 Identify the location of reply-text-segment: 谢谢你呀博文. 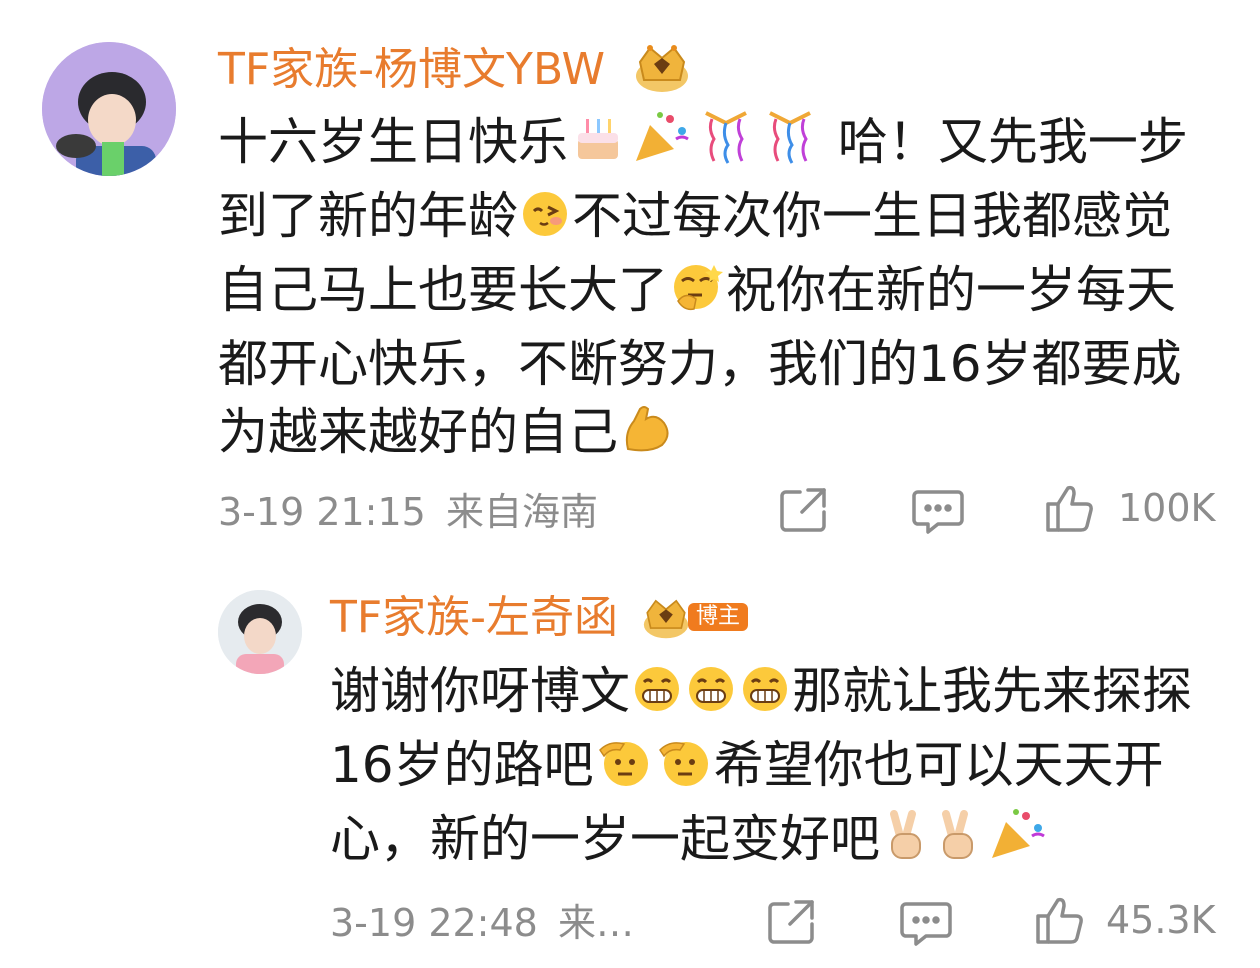
(480, 691).